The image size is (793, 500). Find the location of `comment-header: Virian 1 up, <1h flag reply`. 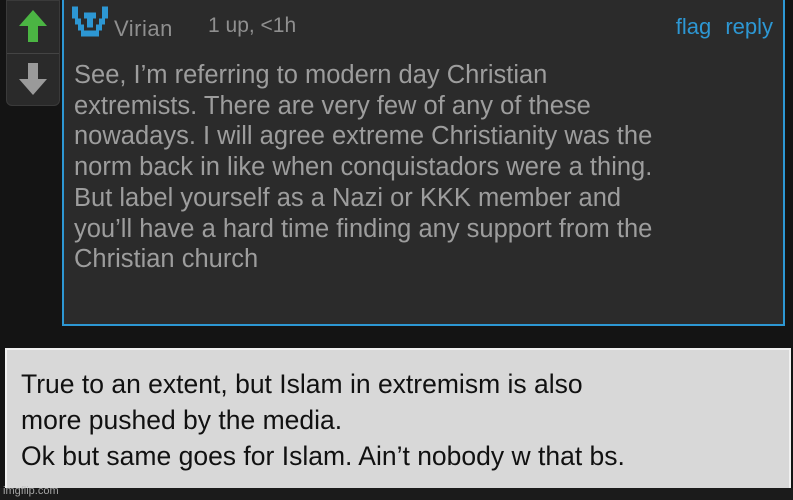

comment-header: Virian 1 up, <1h flag reply is located at coordinates (422, 24).